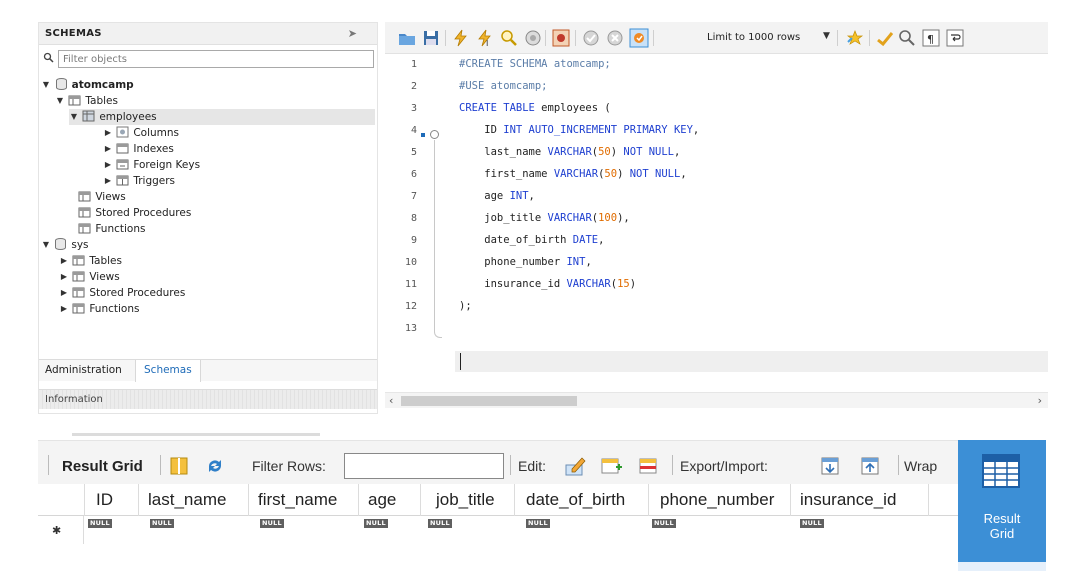  I want to click on tree-indexes: ▶ Indexes, so click(138, 149).